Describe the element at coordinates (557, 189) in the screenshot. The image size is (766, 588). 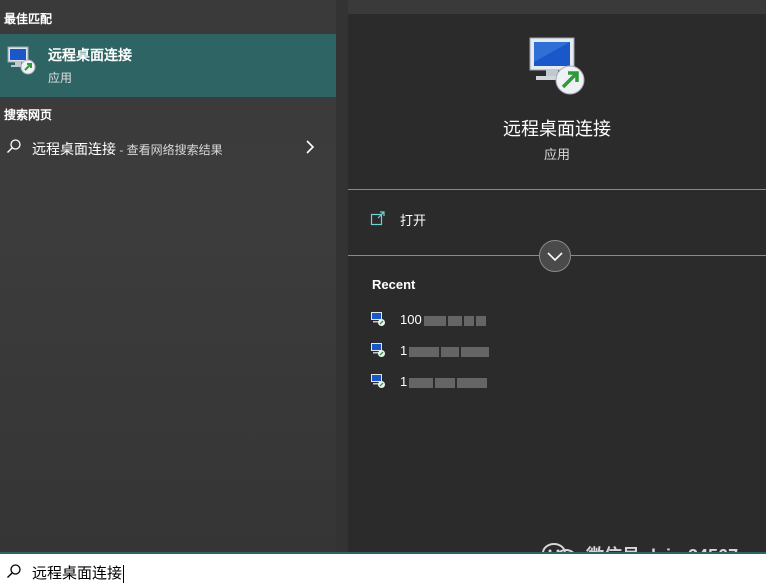
I see `divider` at that location.